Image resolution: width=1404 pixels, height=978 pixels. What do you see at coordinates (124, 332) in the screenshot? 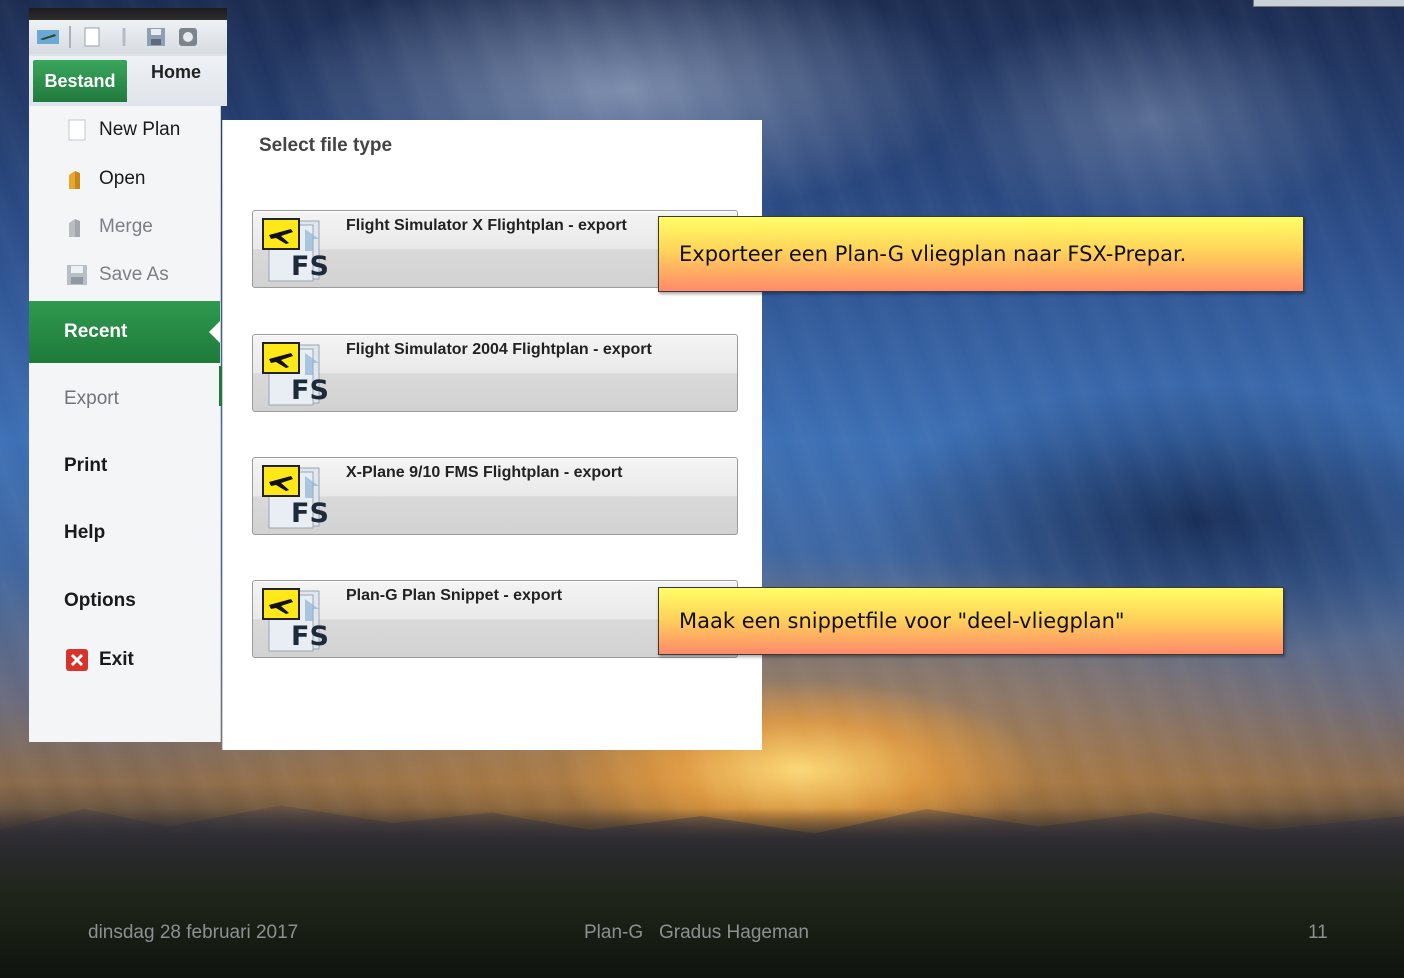
I see `nav-recent: Recent` at bounding box center [124, 332].